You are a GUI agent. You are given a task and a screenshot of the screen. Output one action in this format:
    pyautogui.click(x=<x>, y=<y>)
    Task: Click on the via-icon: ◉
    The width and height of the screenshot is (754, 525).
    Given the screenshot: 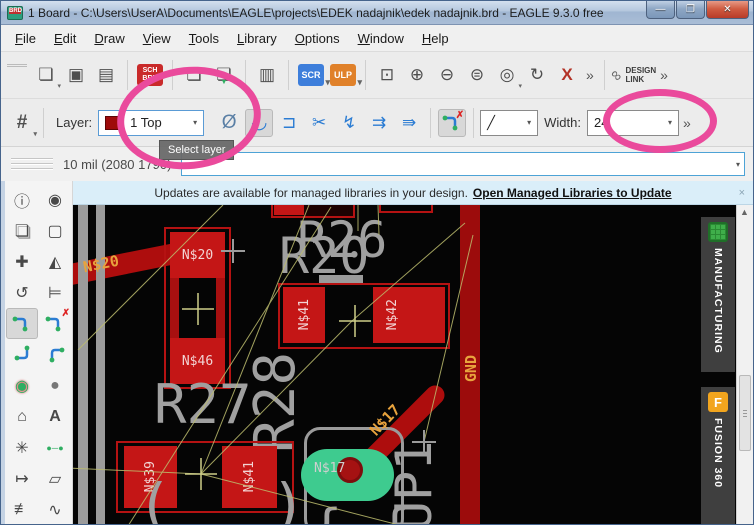 What is the action you would take?
    pyautogui.click(x=22, y=385)
    